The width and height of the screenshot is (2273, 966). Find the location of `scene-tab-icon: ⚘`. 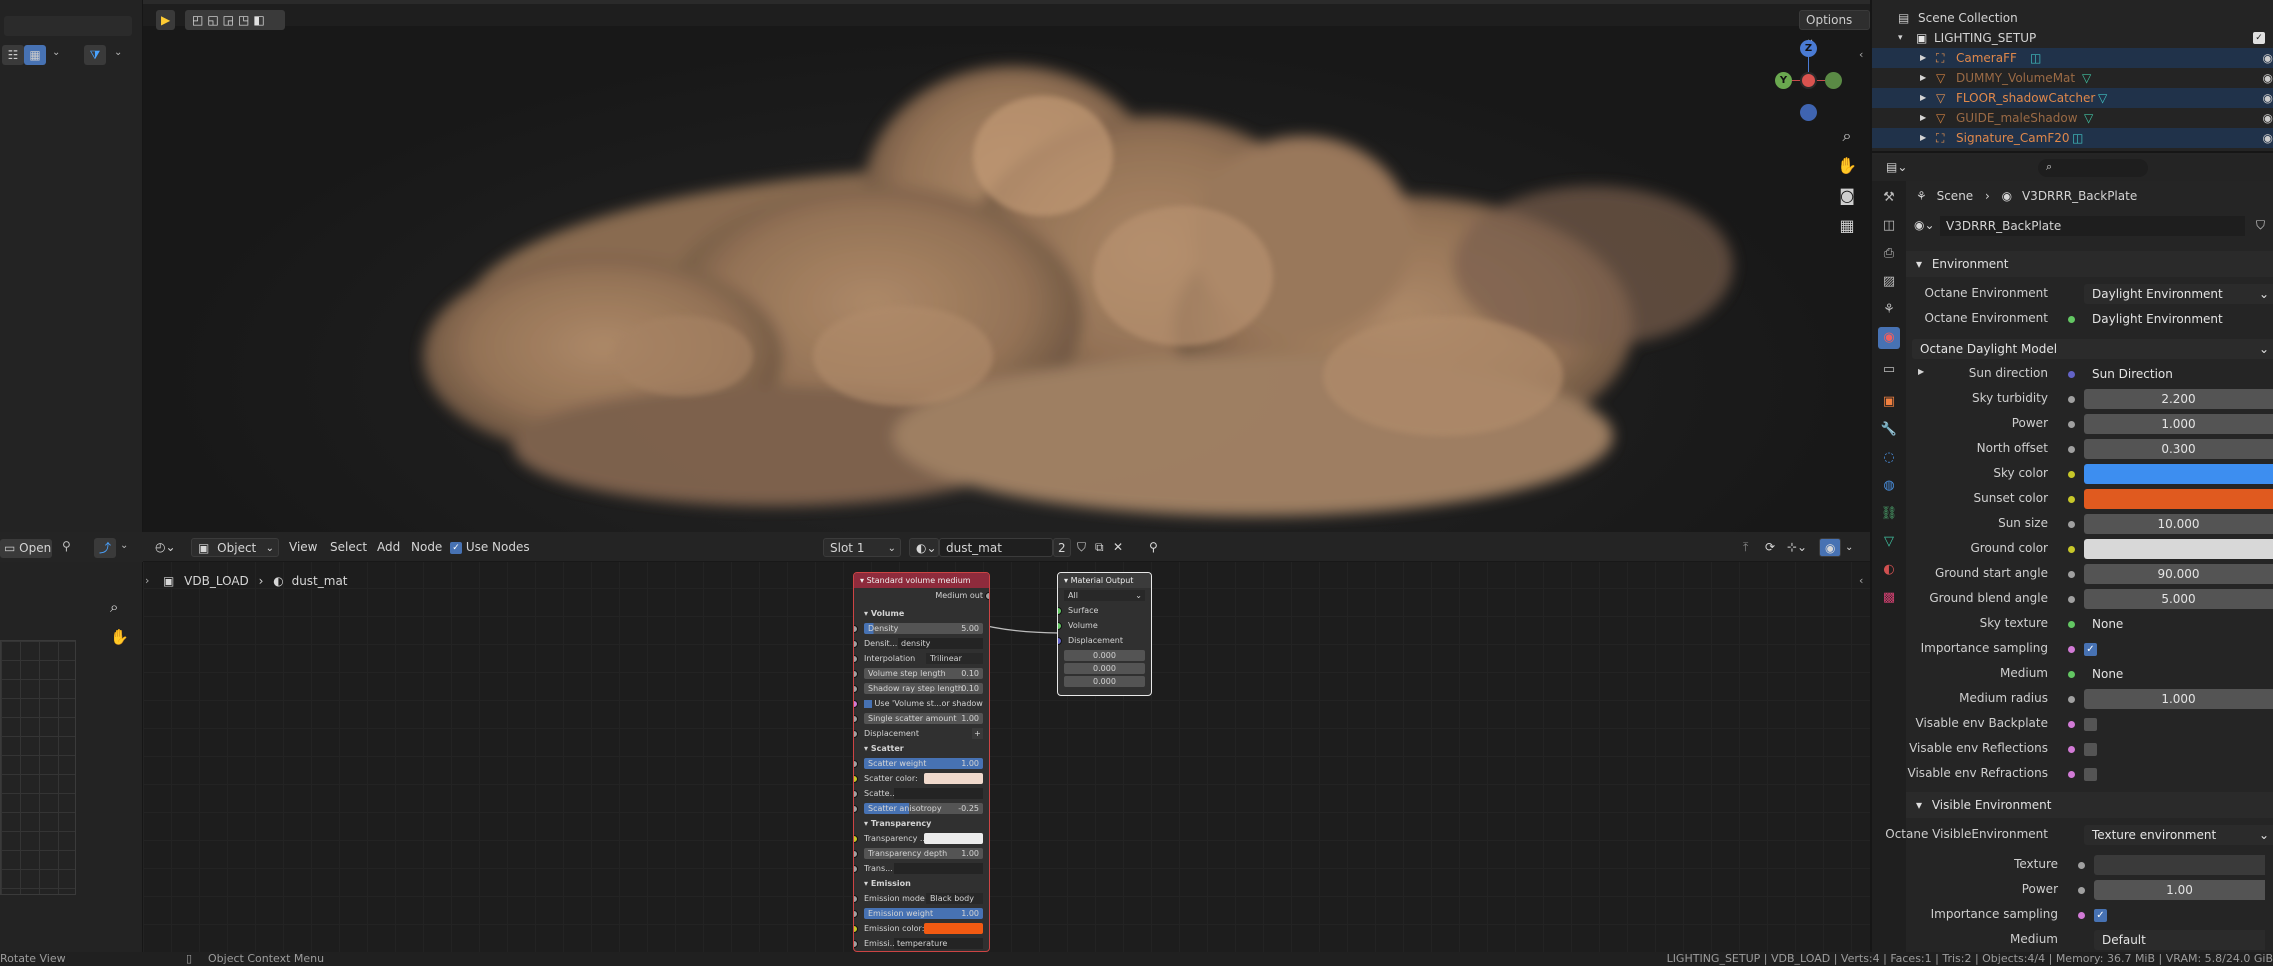

scene-tab-icon: ⚘ is located at coordinates (1889, 310).